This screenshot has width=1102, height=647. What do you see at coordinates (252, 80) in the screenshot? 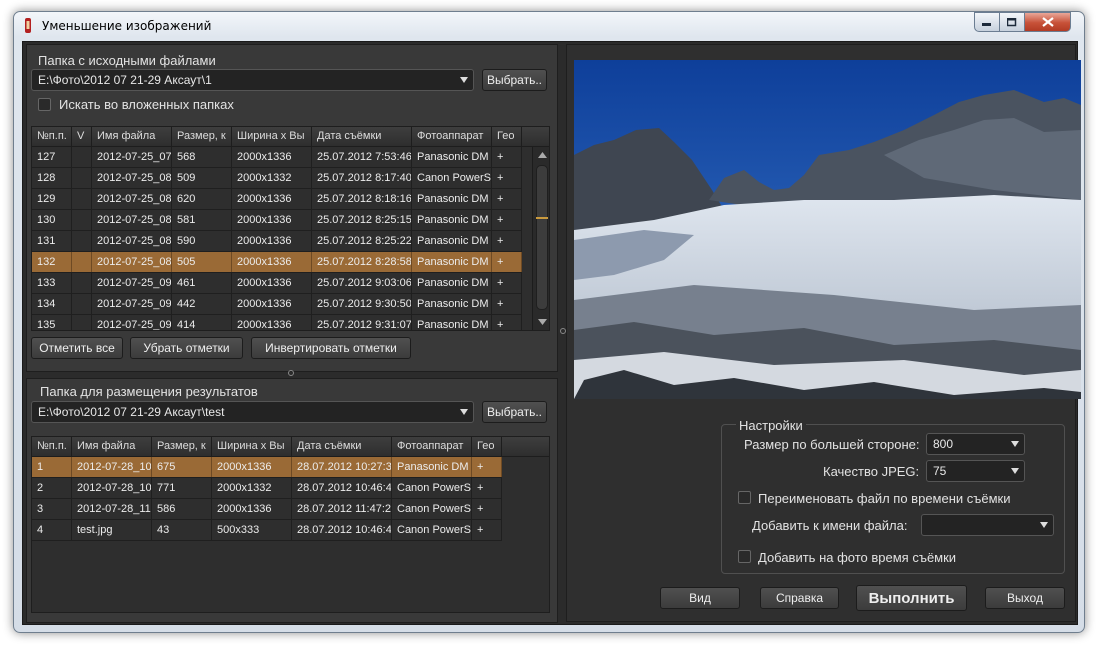
I see `source-folder-combo: E:\Фото\2012 07 21-29 Аксаут\1` at bounding box center [252, 80].